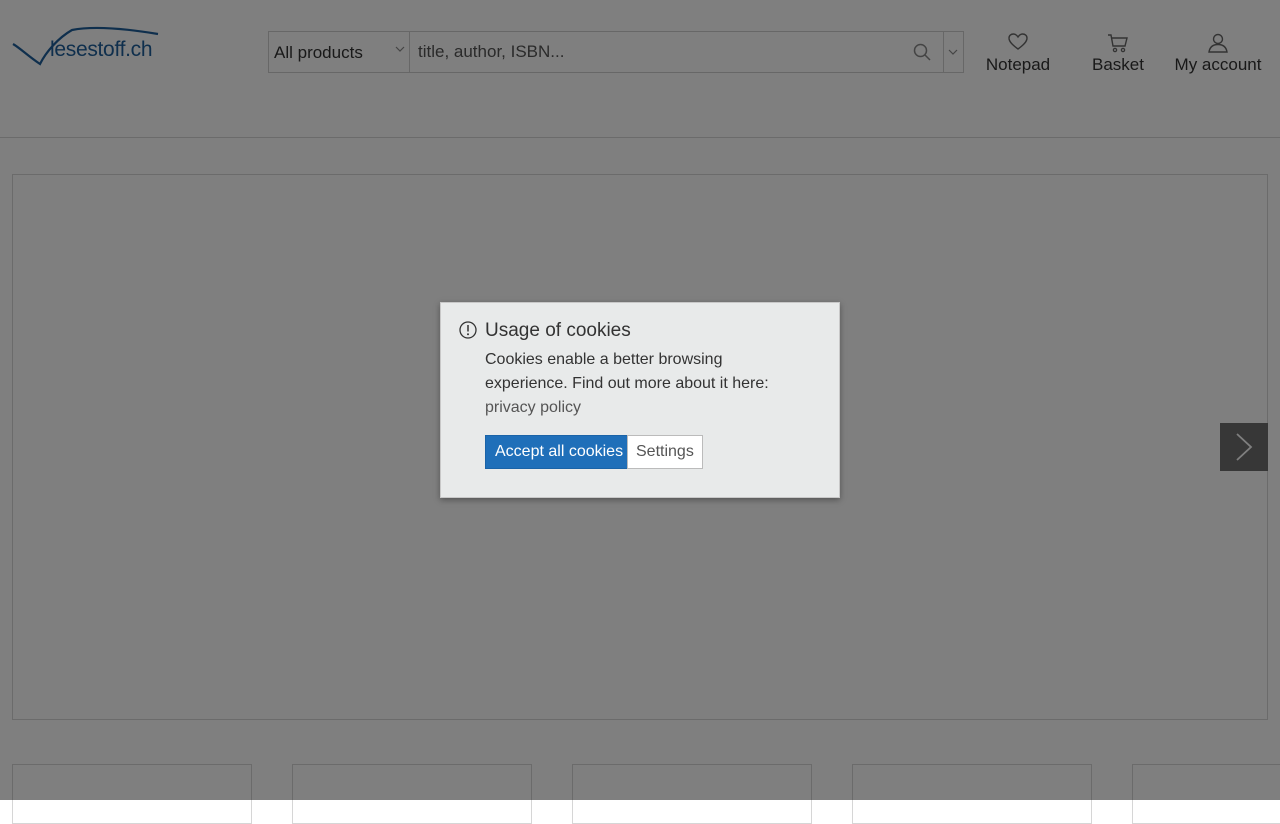  I want to click on cookie-dialog-title: Usage of cookies, so click(558, 330).